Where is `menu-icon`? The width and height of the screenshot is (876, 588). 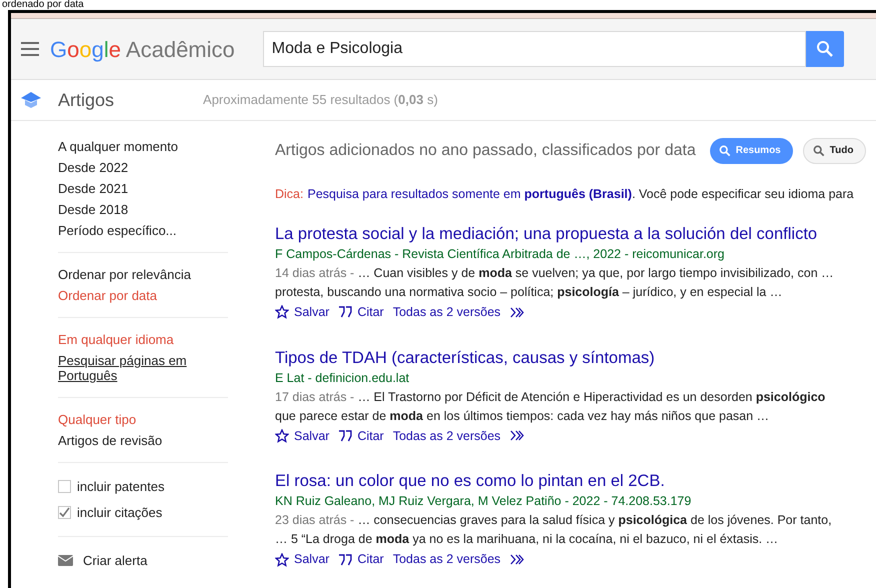
menu-icon is located at coordinates (30, 49).